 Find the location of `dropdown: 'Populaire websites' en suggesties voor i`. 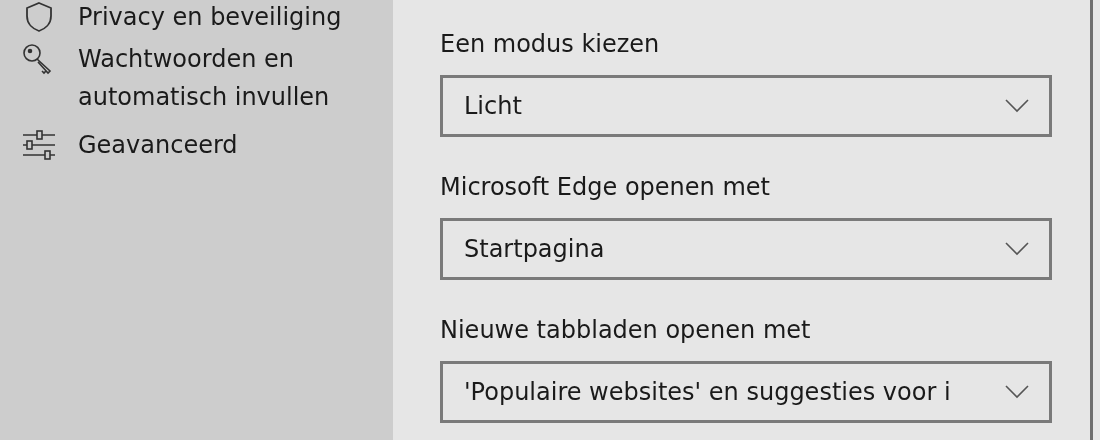

dropdown: 'Populaire websites' en suggesties voor i is located at coordinates (746, 392).